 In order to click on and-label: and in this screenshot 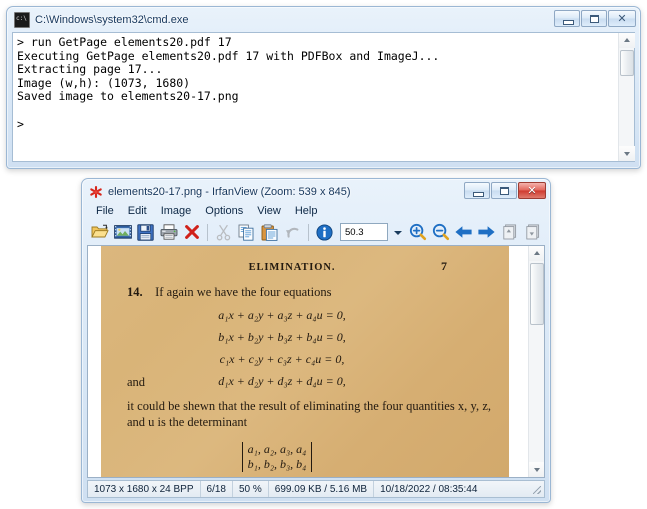, I will do `click(136, 382)`.